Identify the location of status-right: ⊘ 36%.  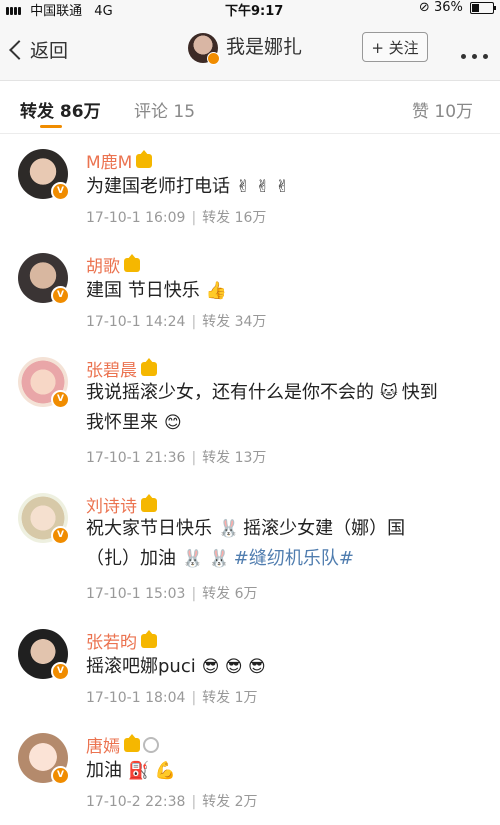
(457, 7).